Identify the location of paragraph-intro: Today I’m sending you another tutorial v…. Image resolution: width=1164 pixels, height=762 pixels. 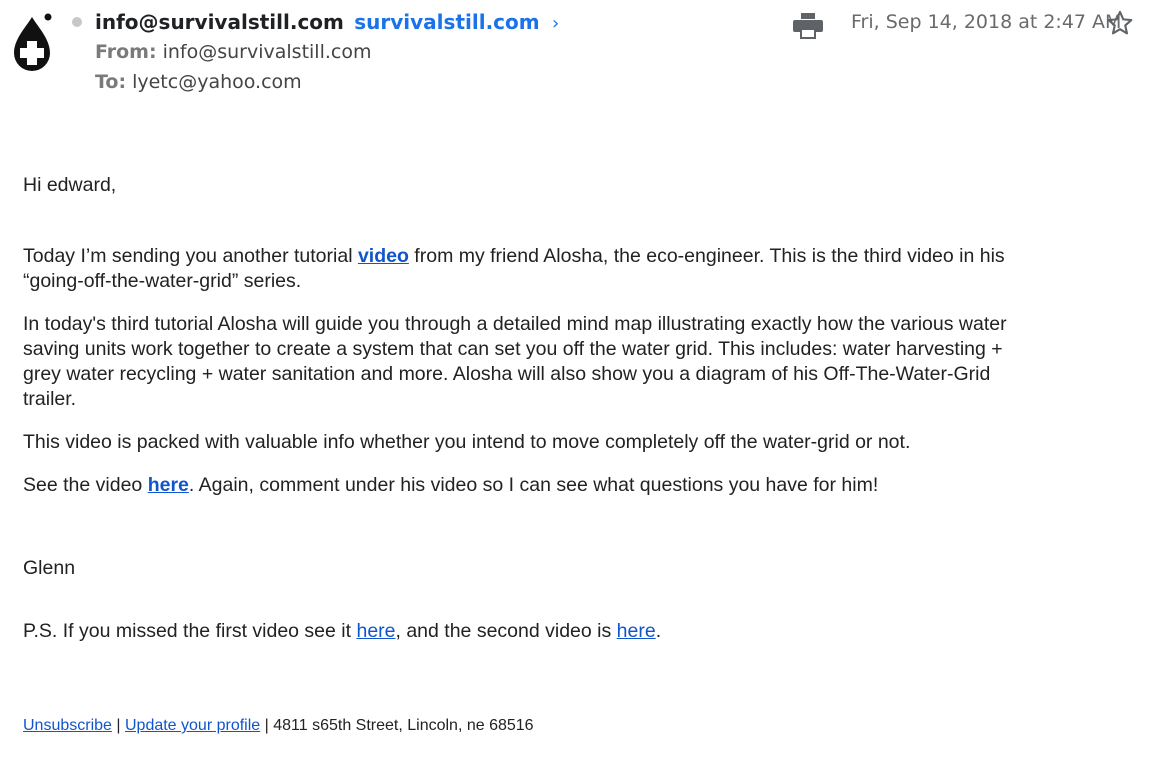
(523, 269).